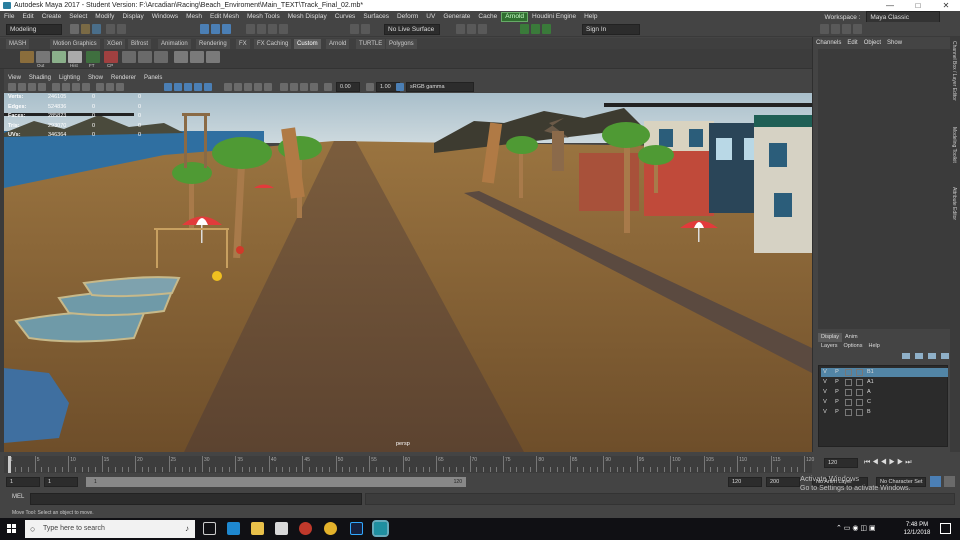 Image resolution: width=960 pixels, height=540 pixels. What do you see at coordinates (228, 87) in the screenshot?
I see `shadows-icon` at bounding box center [228, 87].